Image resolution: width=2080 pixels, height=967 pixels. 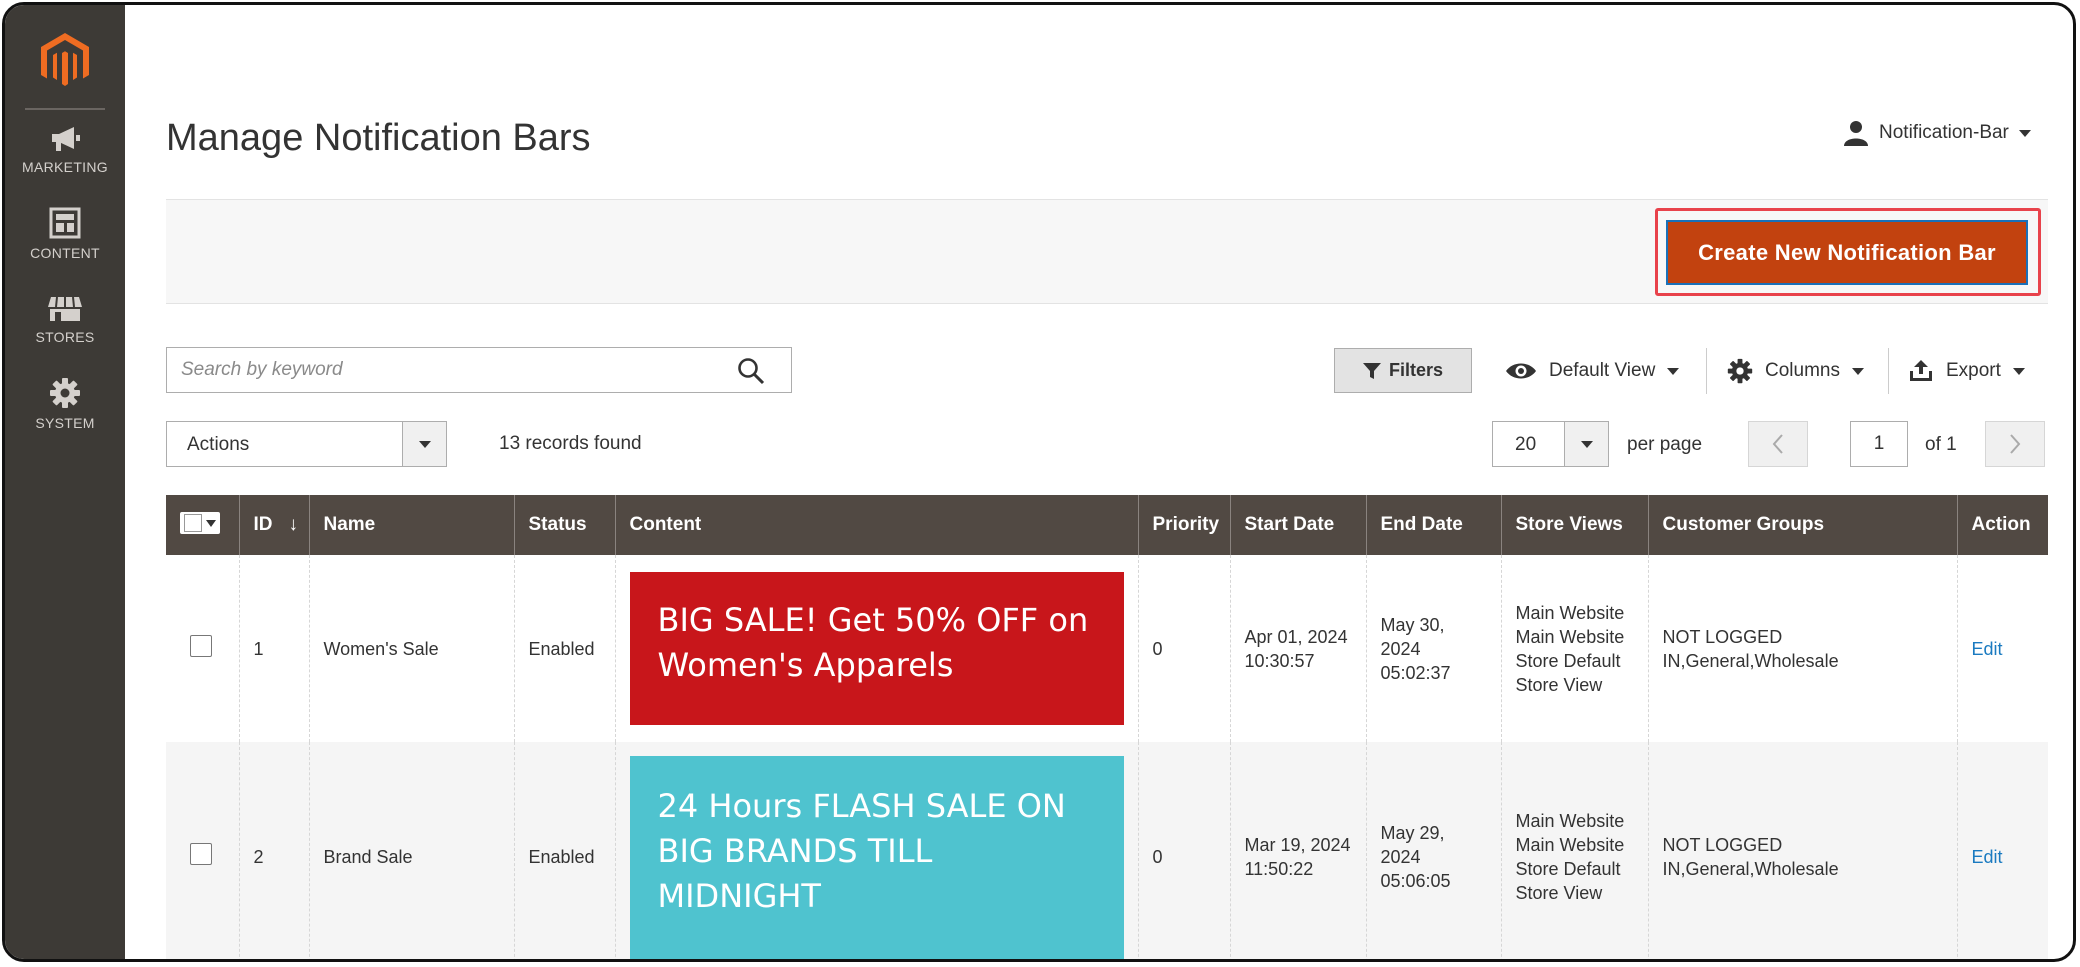 What do you see at coordinates (66, 139) in the screenshot?
I see `megaphone-icon` at bounding box center [66, 139].